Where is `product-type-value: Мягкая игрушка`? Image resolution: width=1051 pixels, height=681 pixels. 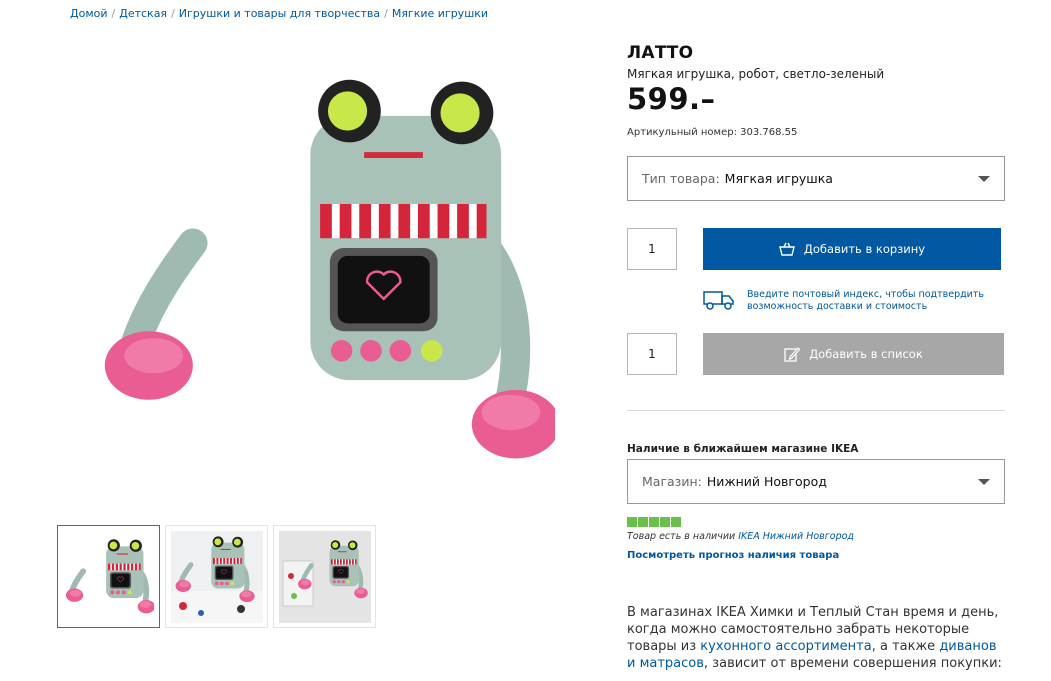
product-type-value: Мягкая игрушка is located at coordinates (778, 178).